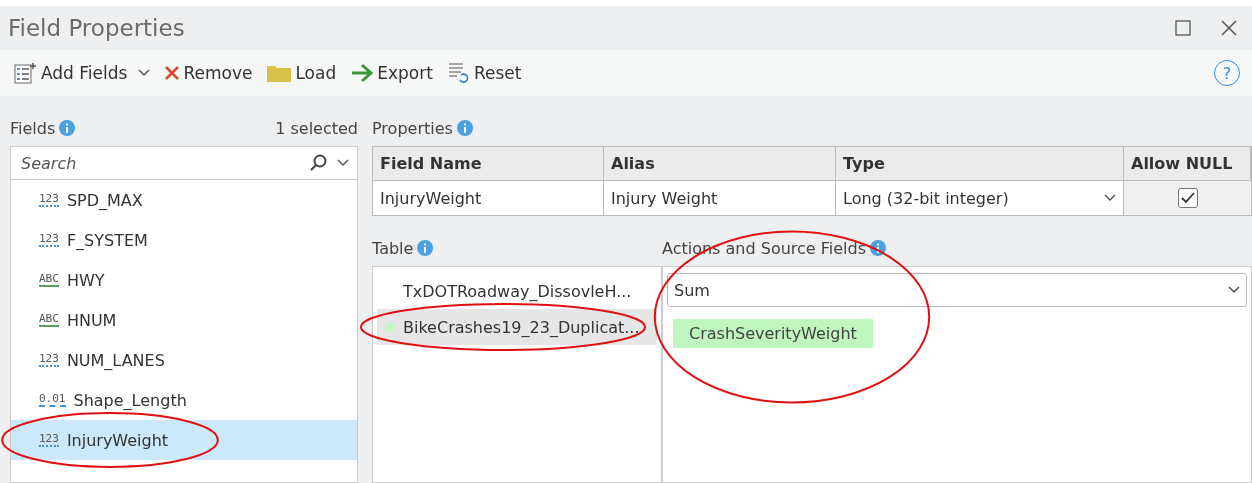  Describe the element at coordinates (1187, 164) in the screenshot. I see `column-header: Allow NULL` at that location.